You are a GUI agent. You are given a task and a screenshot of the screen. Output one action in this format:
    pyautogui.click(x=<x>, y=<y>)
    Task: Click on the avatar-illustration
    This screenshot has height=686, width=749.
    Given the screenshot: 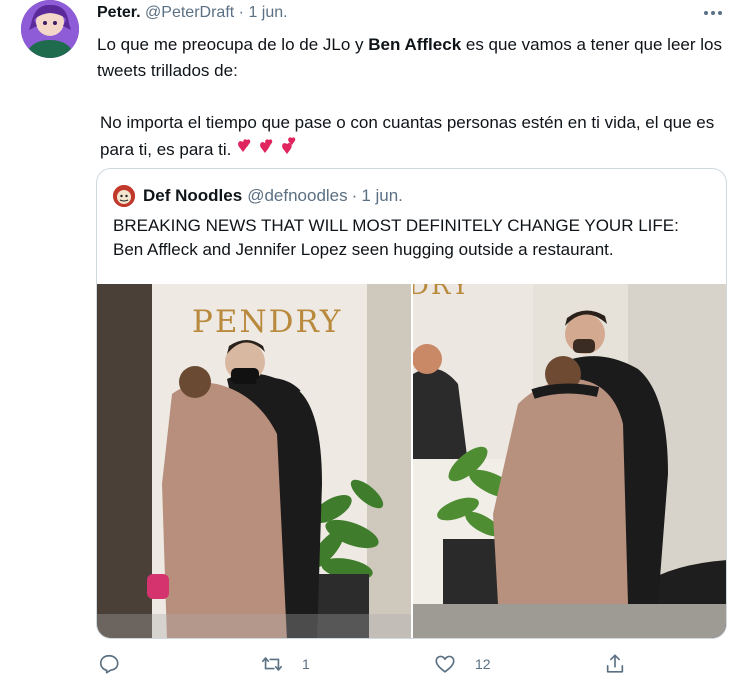 What is the action you would take?
    pyautogui.click(x=50, y=29)
    